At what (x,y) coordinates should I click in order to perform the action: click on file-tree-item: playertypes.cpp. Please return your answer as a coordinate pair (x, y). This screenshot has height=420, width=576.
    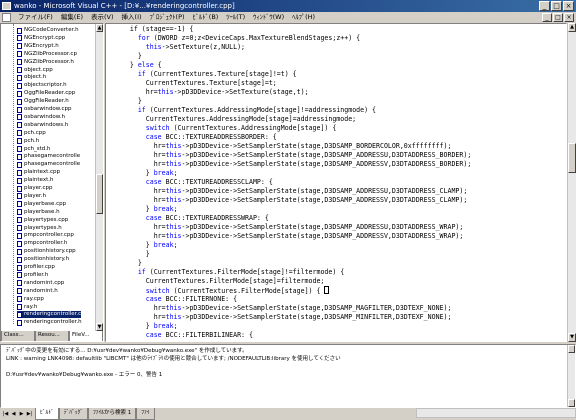
    Looking at the image, I should click on (42, 220).